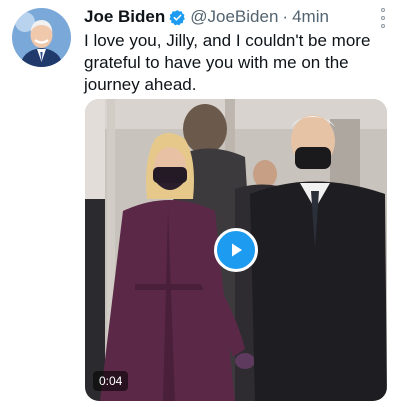 The height and width of the screenshot is (407, 400). What do you see at coordinates (41, 37) in the screenshot?
I see `author-avatar` at bounding box center [41, 37].